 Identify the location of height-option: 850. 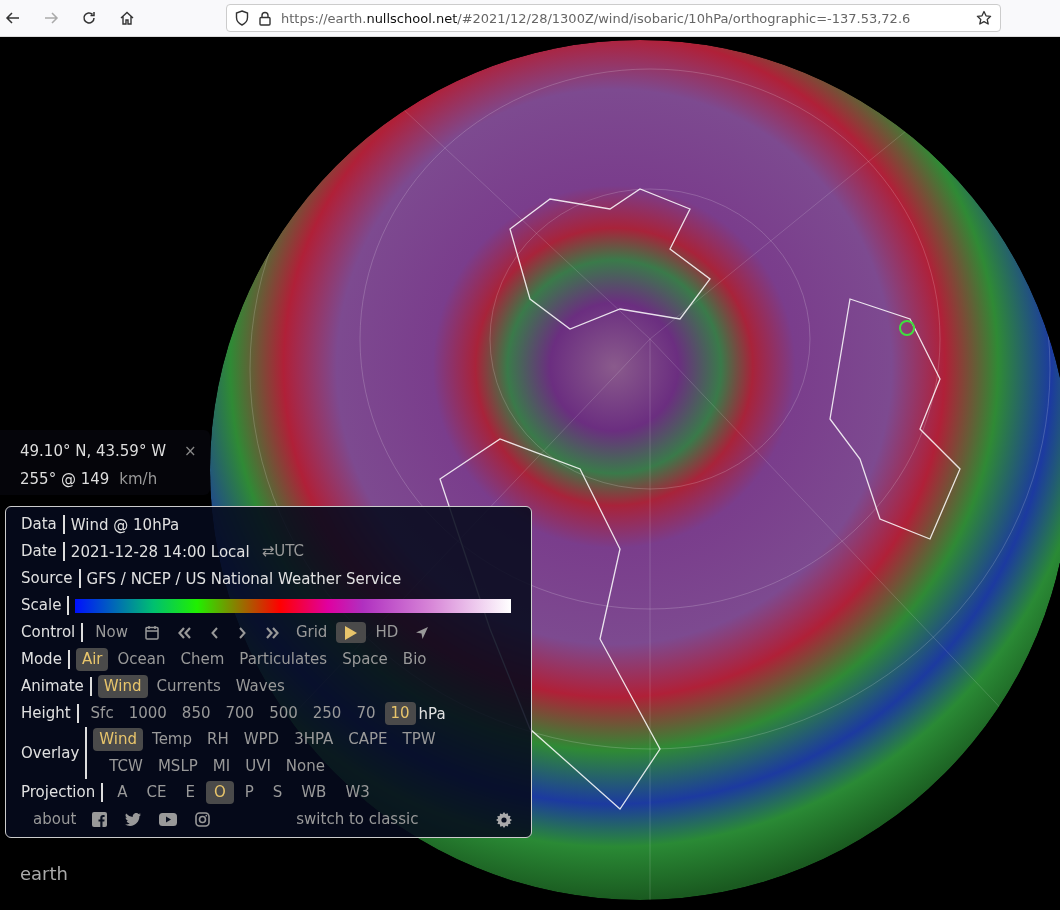
(196, 713).